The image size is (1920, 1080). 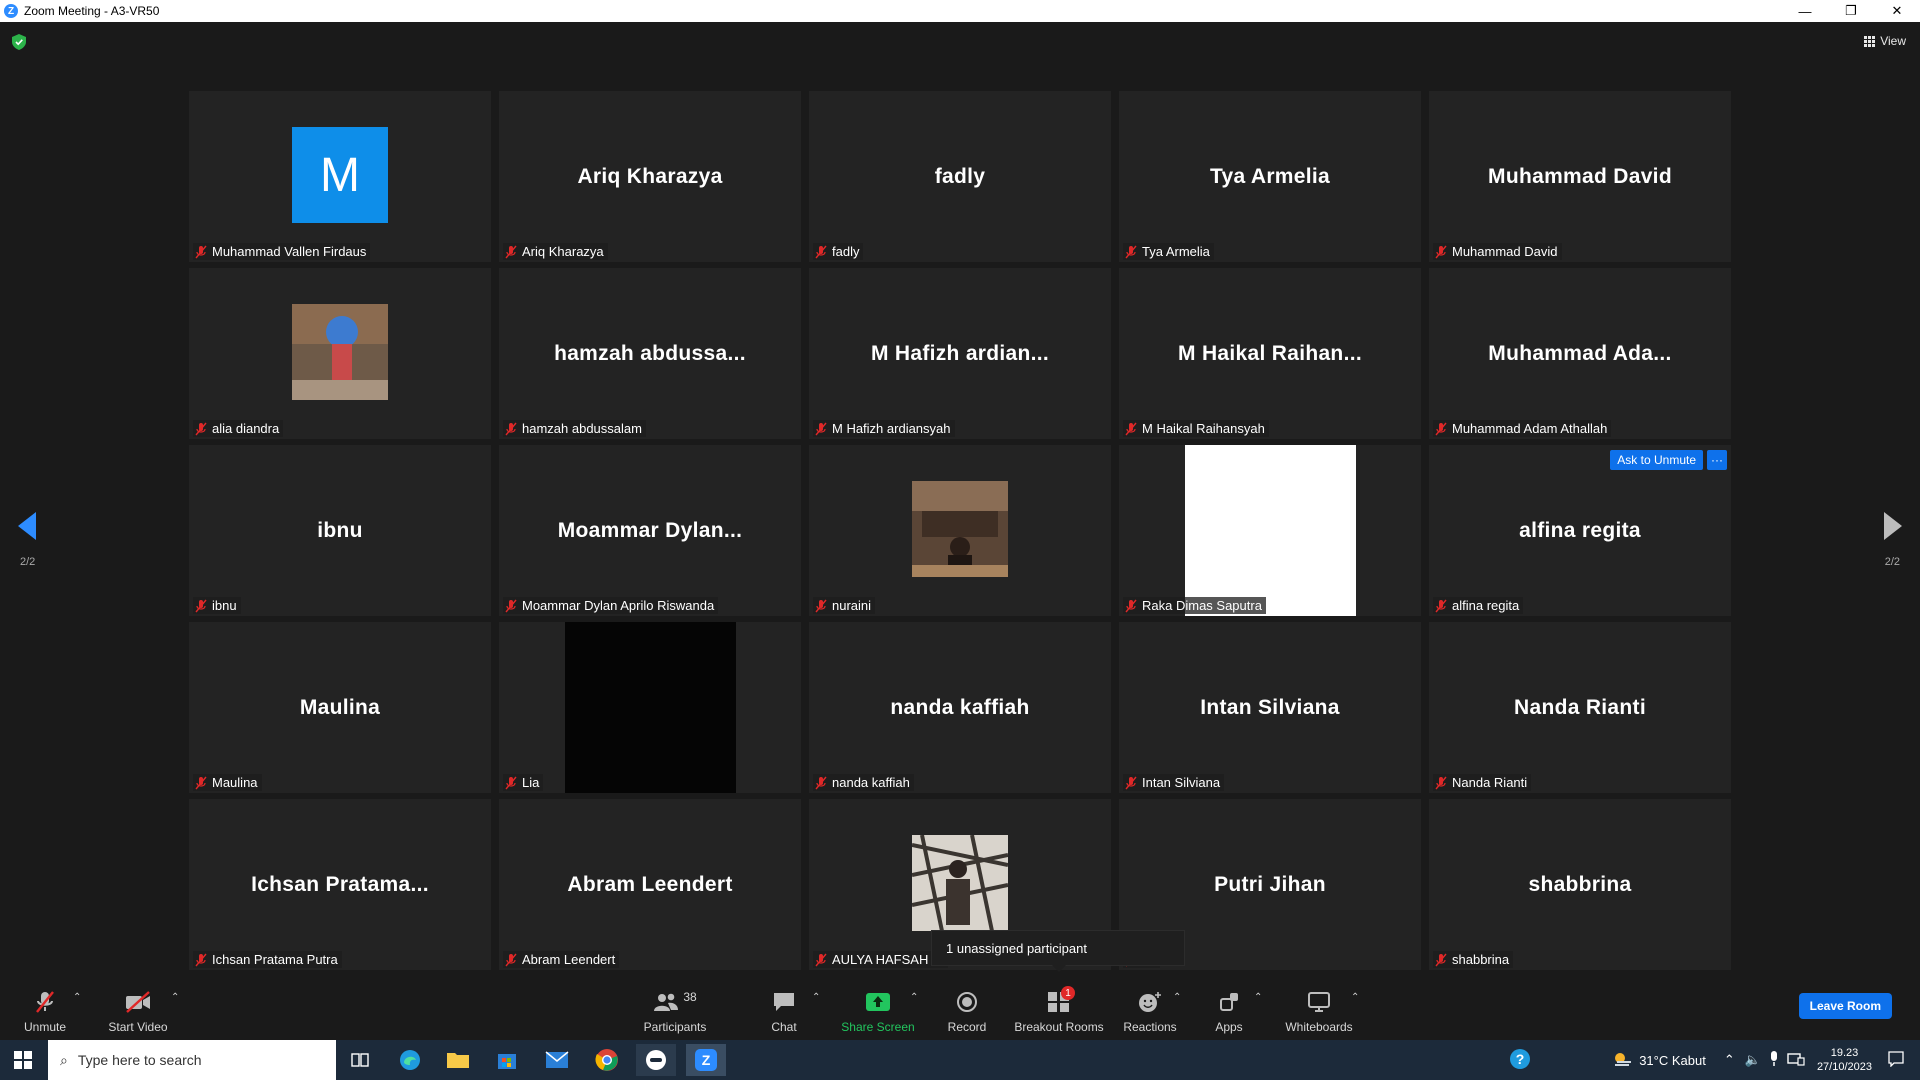 I want to click on window-title: Zoom Meeting - A3-VR50, so click(x=92, y=11).